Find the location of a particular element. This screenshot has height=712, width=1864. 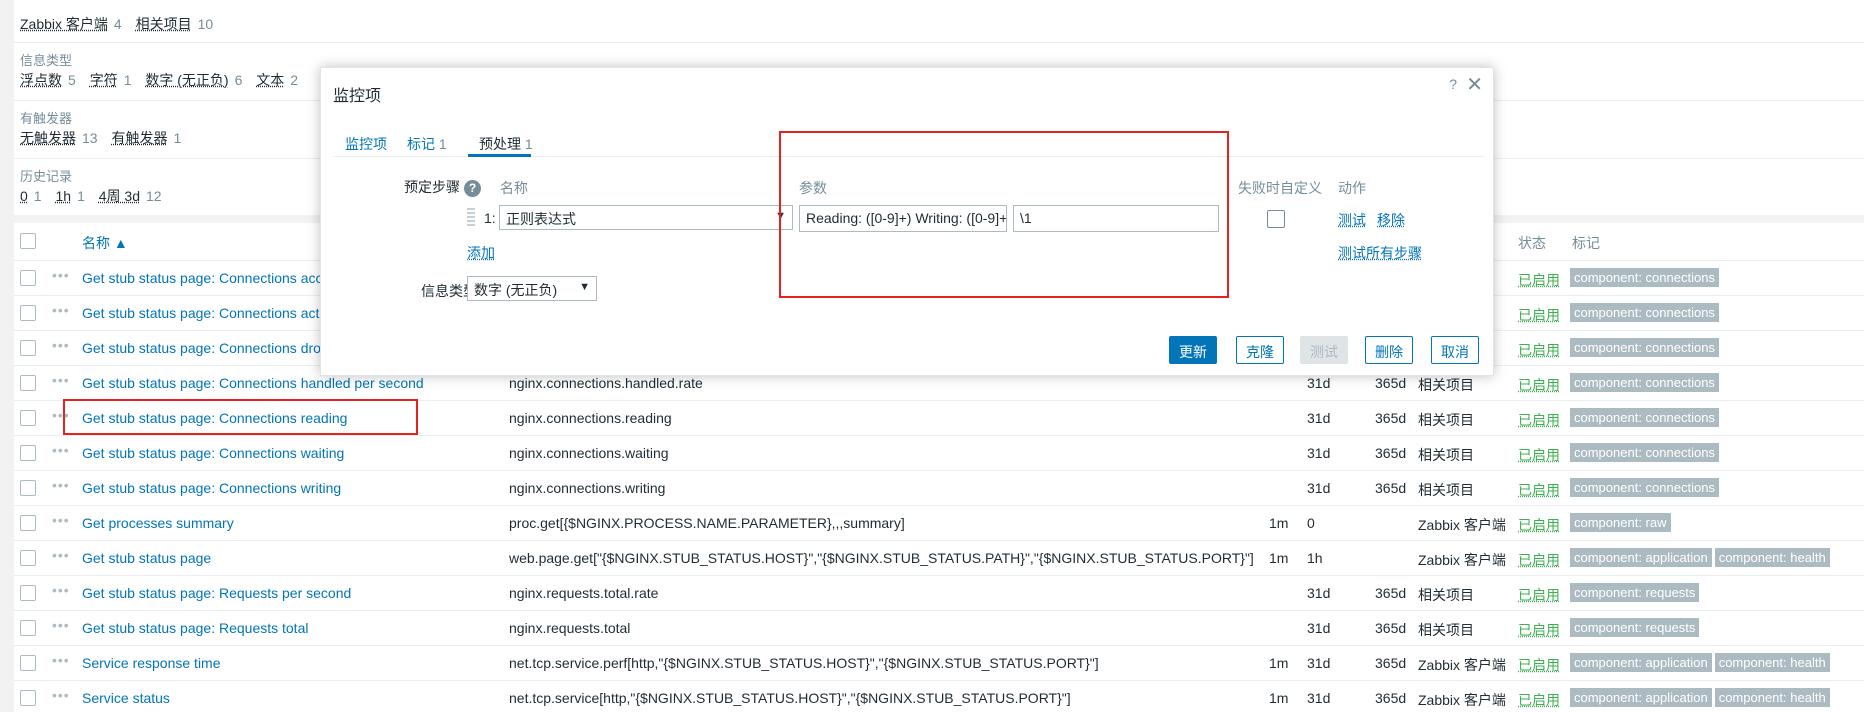

filter-link: 字符 is located at coordinates (104, 80).